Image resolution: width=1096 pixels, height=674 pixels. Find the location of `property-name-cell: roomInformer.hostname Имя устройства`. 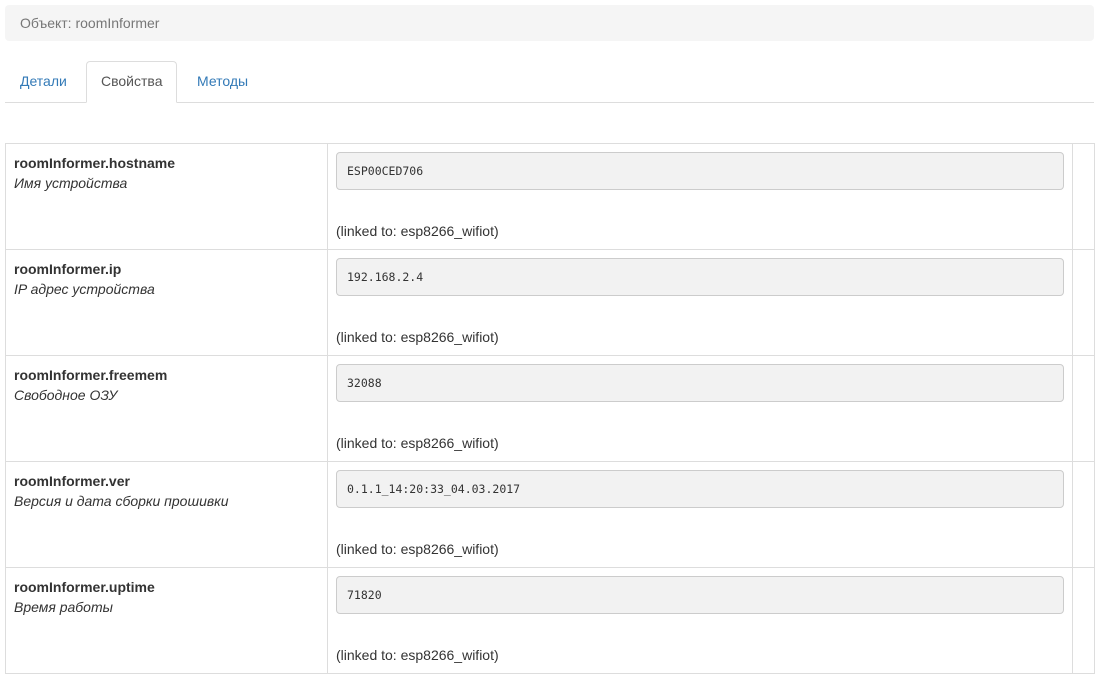

property-name-cell: roomInformer.hostname Имя устройства is located at coordinates (166, 196).